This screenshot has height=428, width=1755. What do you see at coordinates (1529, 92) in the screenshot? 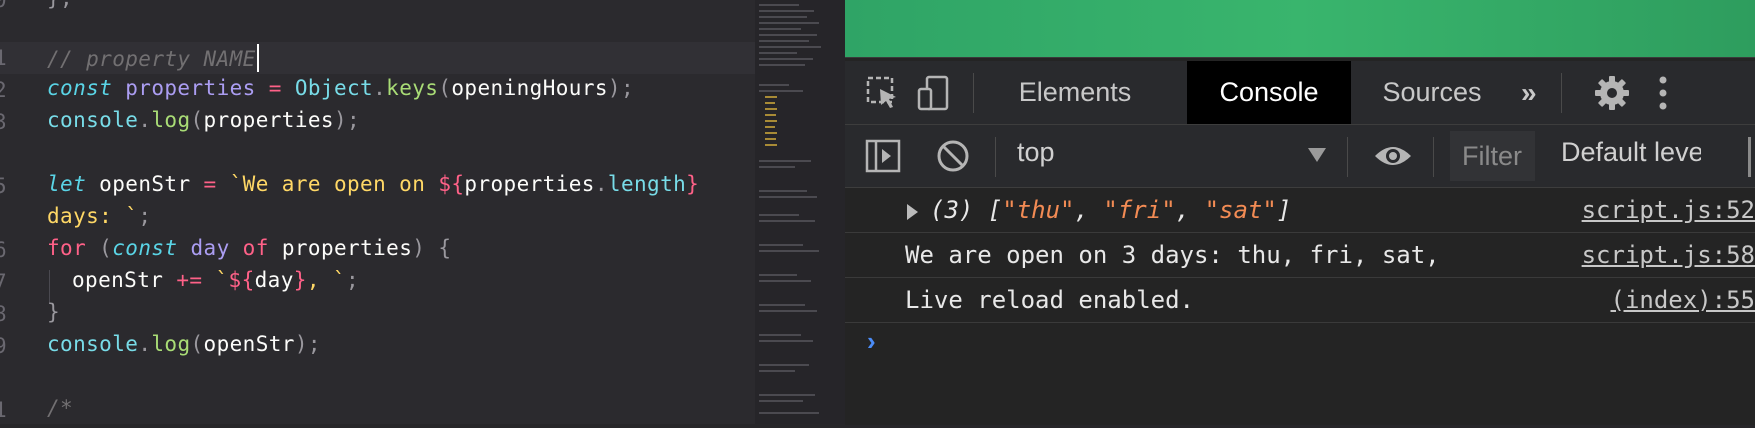
I see `more-tabs-button: »` at bounding box center [1529, 92].